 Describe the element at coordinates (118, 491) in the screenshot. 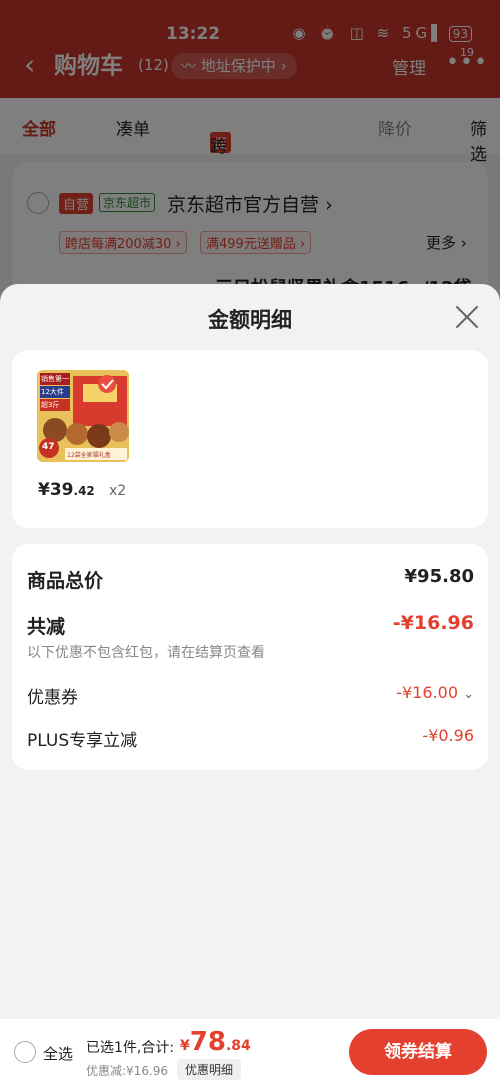

I see `product-quantity: x2` at that location.